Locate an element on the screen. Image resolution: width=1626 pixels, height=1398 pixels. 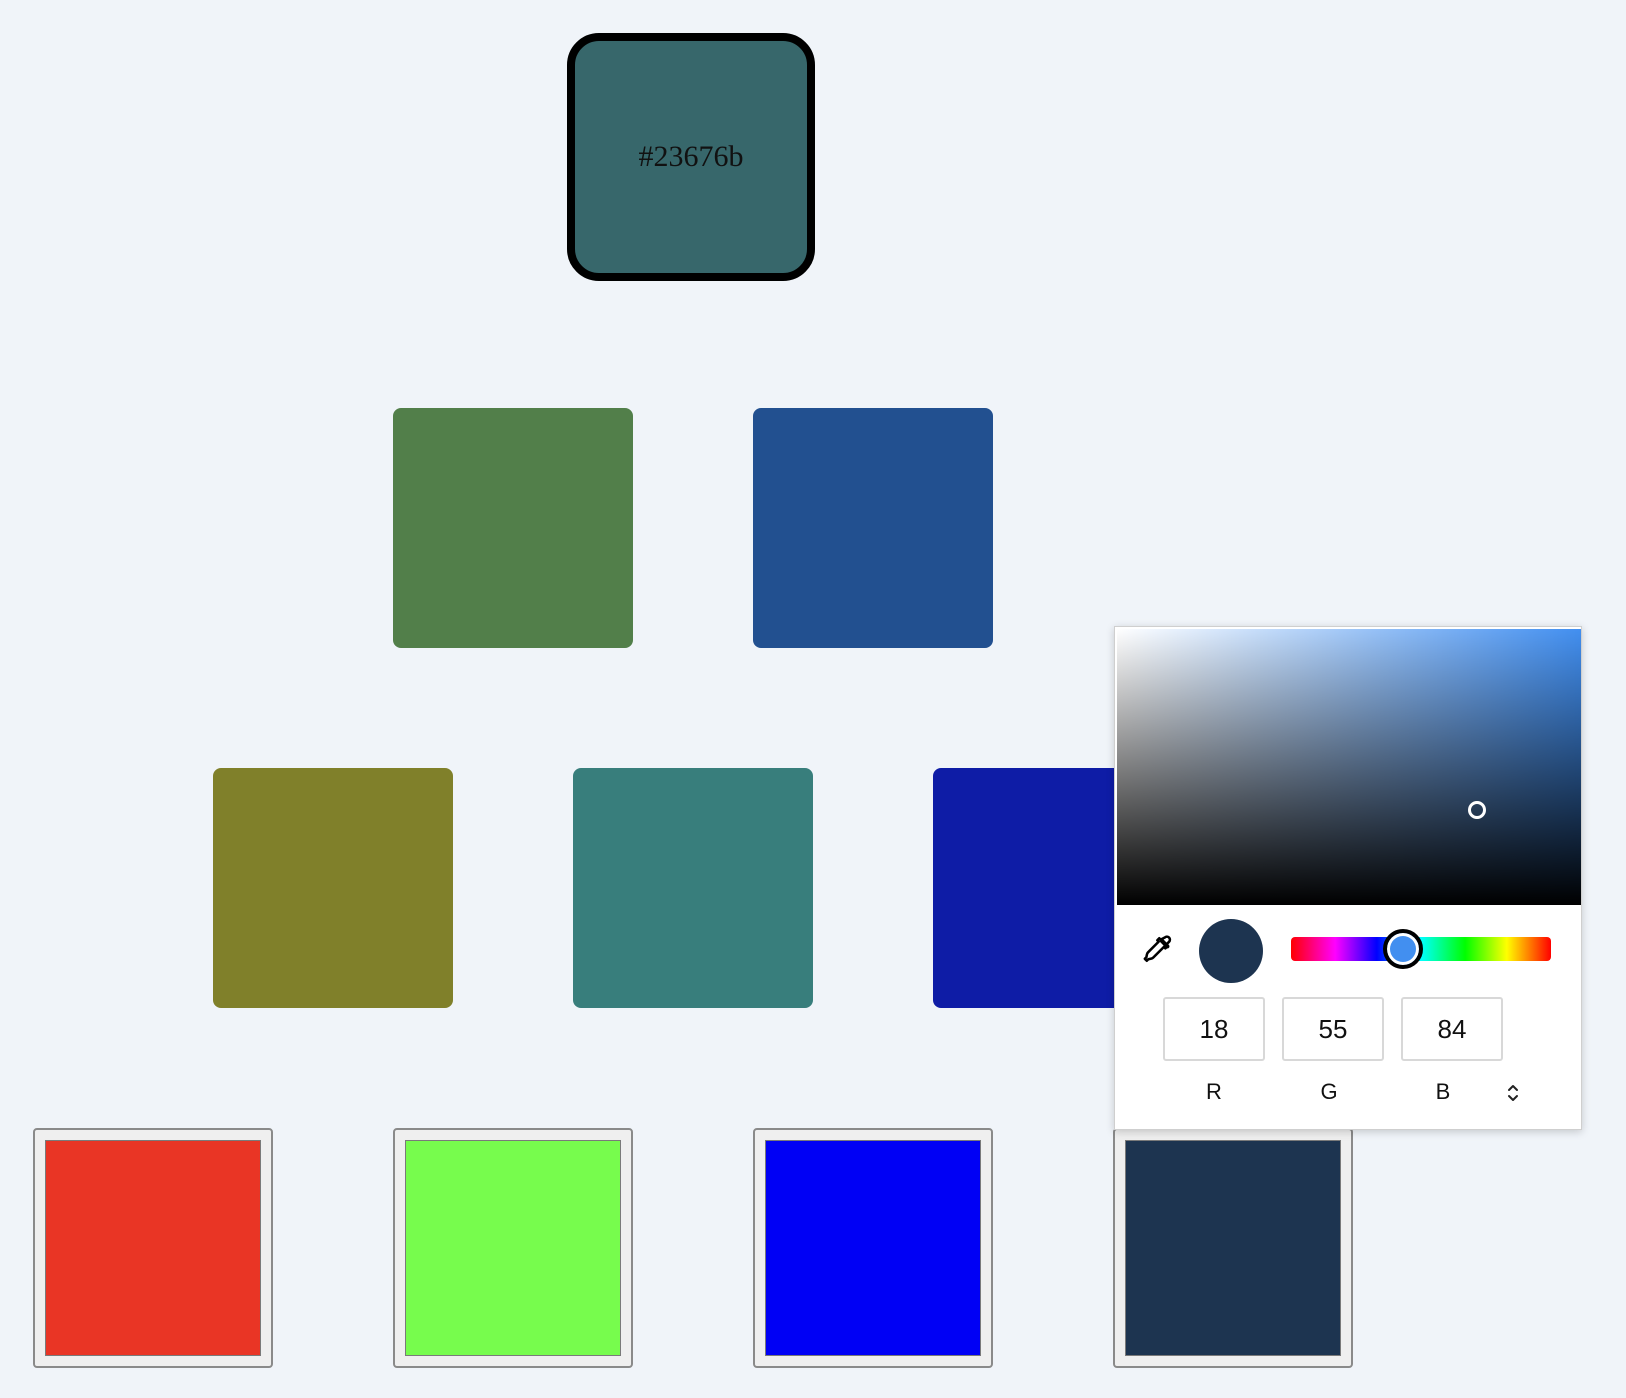
eyedropper-icon is located at coordinates (1157, 951).